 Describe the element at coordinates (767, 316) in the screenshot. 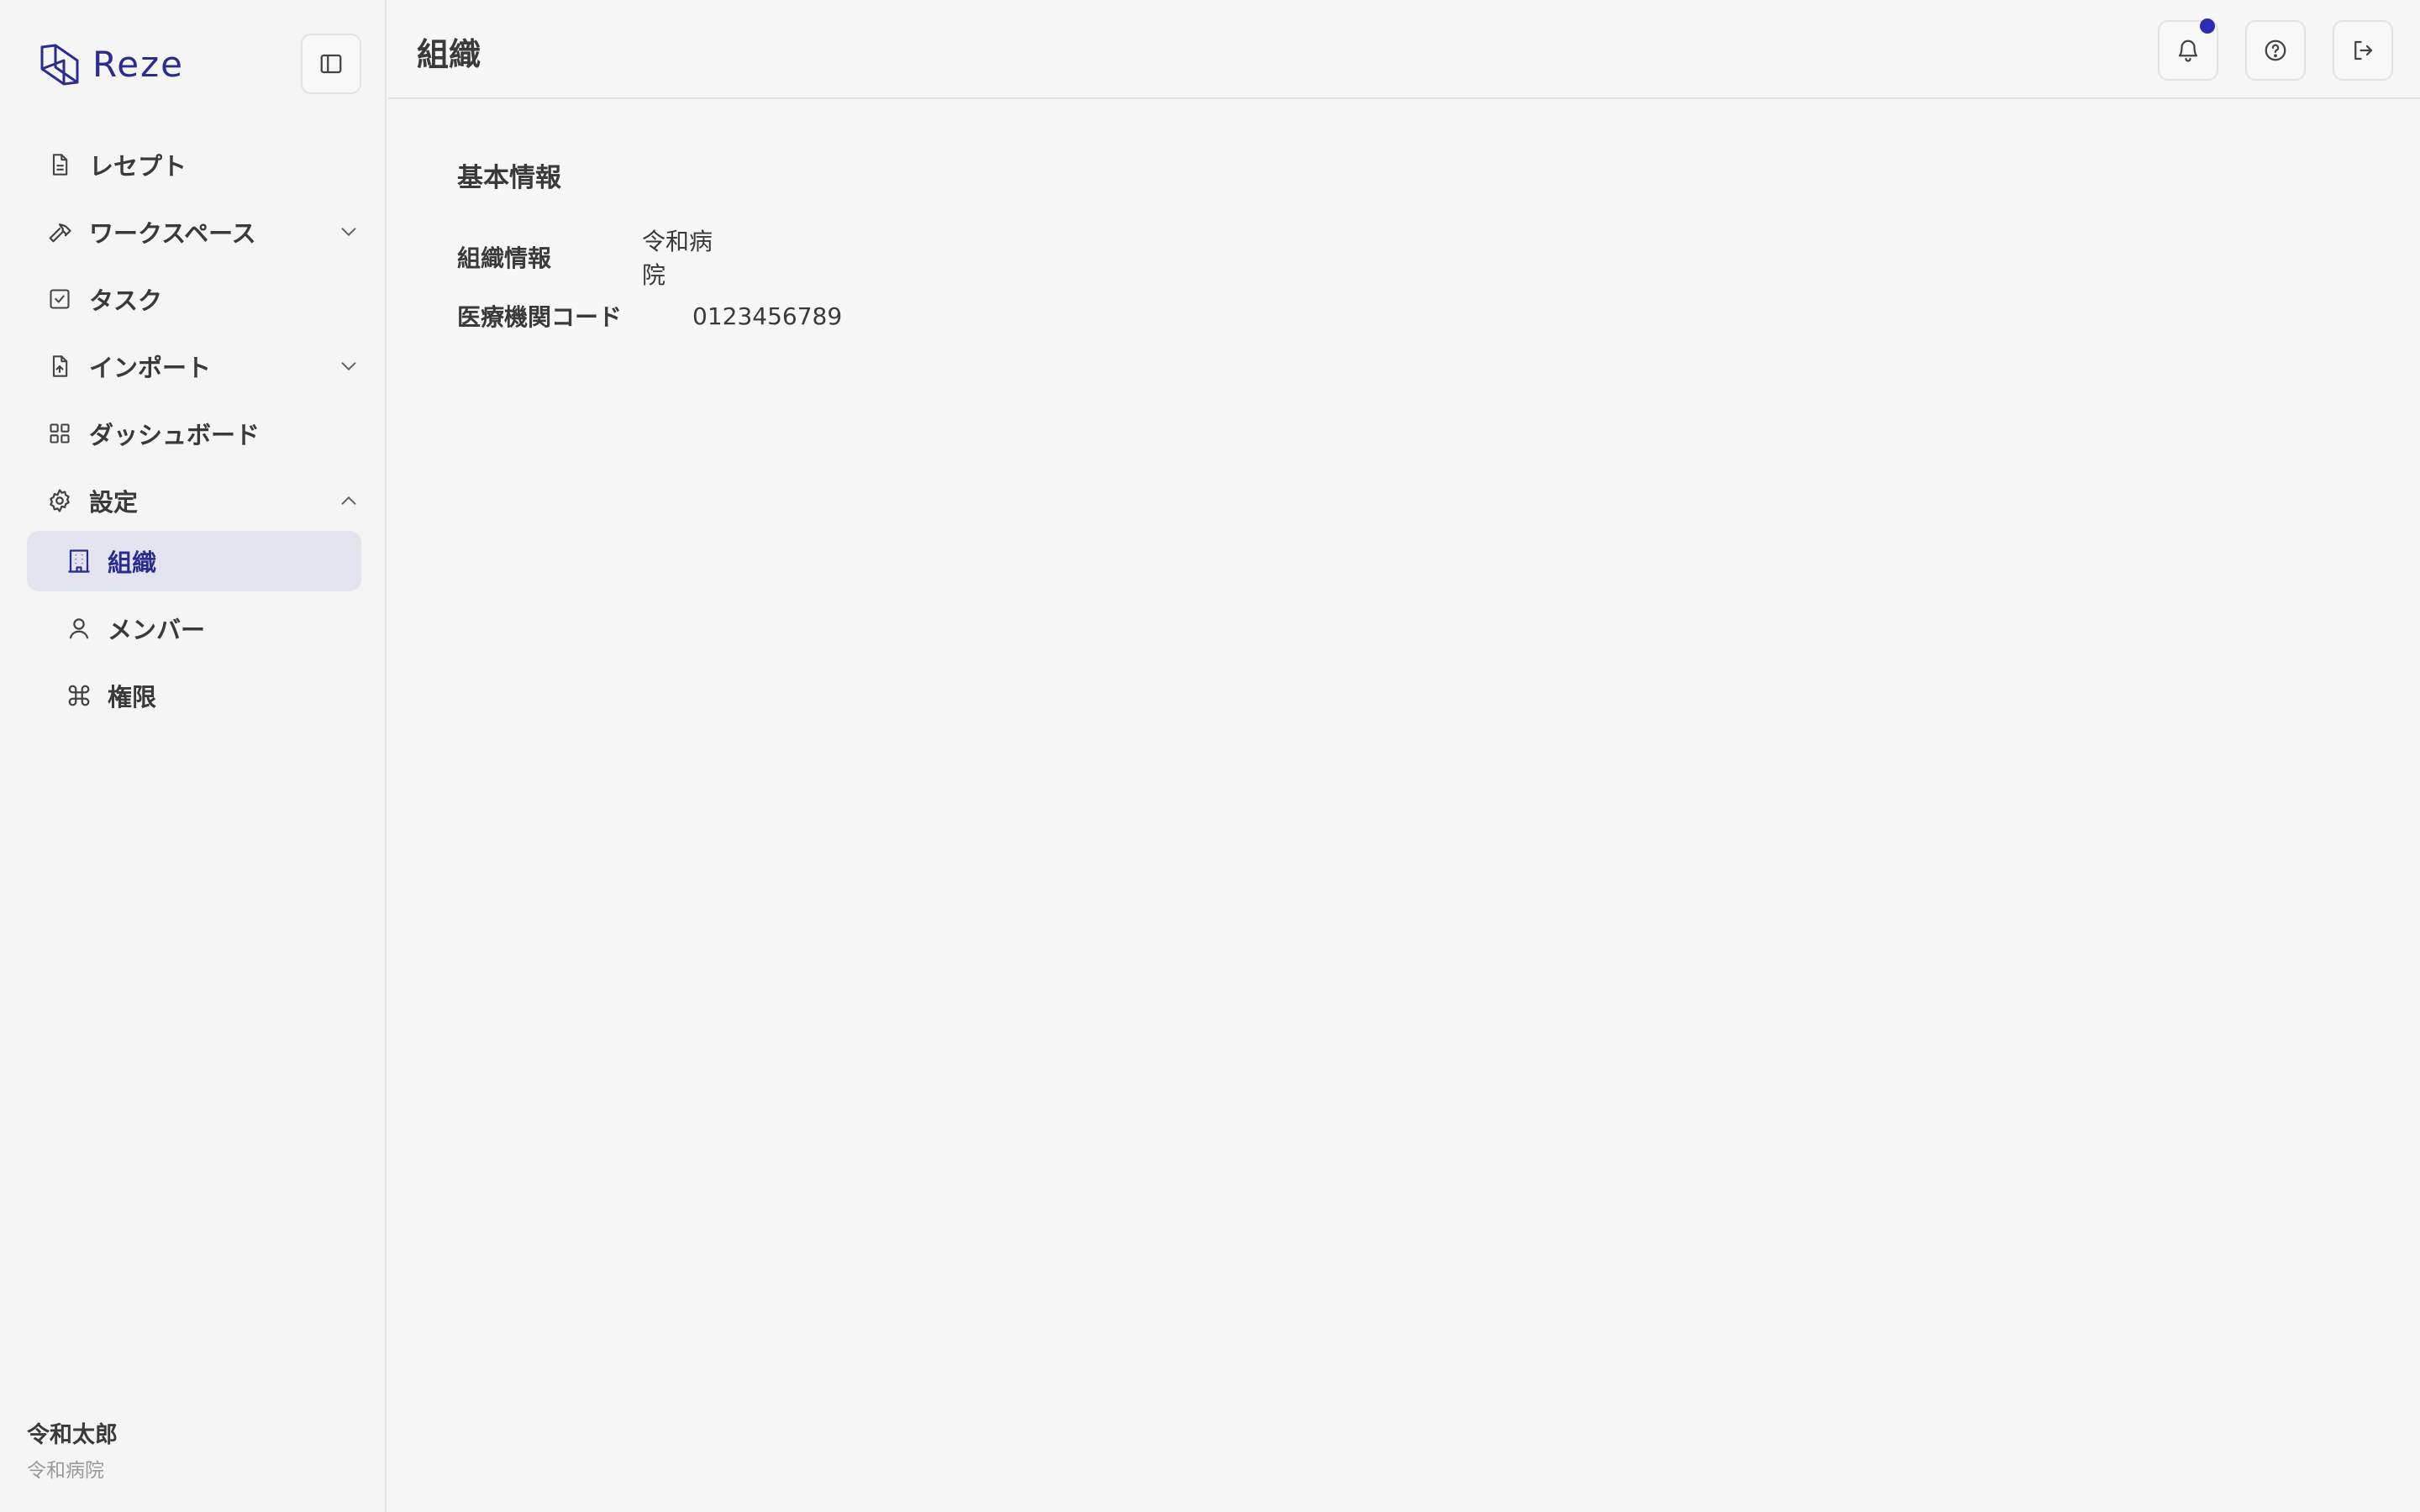

I see `field-value: 0123456789` at that location.